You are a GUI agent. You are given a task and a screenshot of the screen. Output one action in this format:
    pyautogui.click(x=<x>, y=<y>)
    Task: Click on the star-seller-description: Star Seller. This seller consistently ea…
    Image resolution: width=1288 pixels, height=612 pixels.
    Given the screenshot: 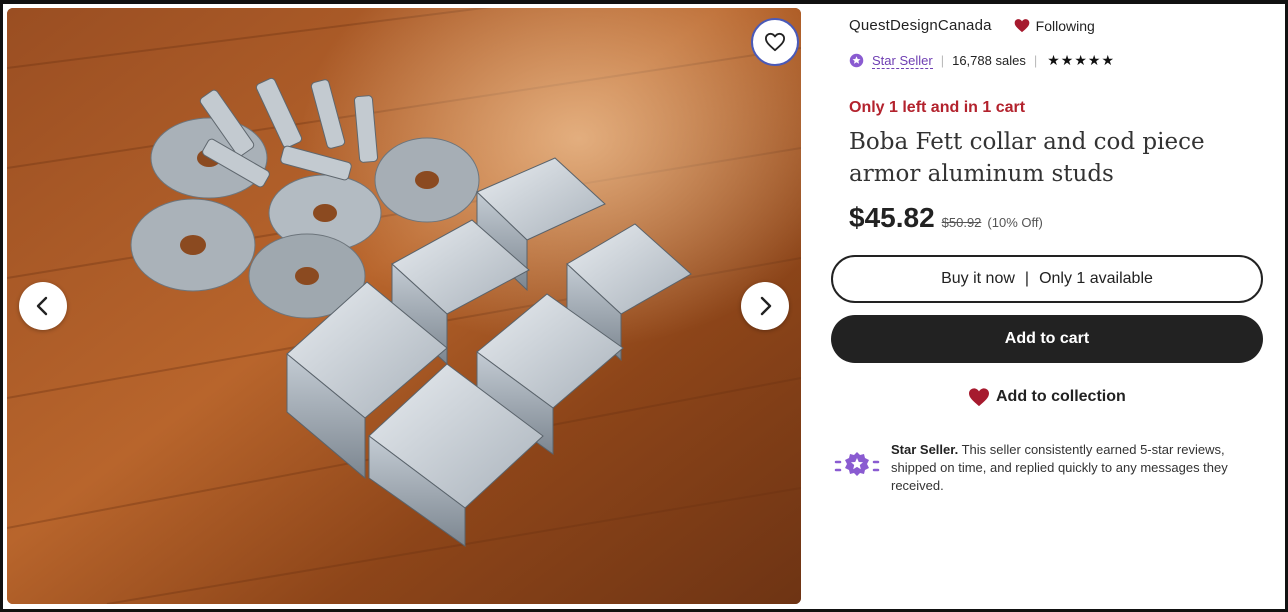 What is the action you would take?
    pyautogui.click(x=1077, y=468)
    